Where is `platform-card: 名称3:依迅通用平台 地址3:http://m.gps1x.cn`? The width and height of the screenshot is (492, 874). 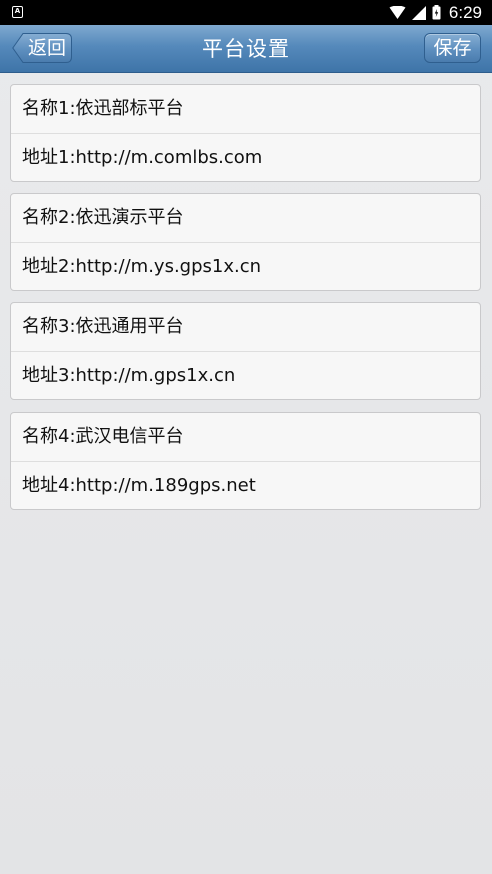 platform-card: 名称3:依迅通用平台 地址3:http://m.gps1x.cn is located at coordinates (245, 351).